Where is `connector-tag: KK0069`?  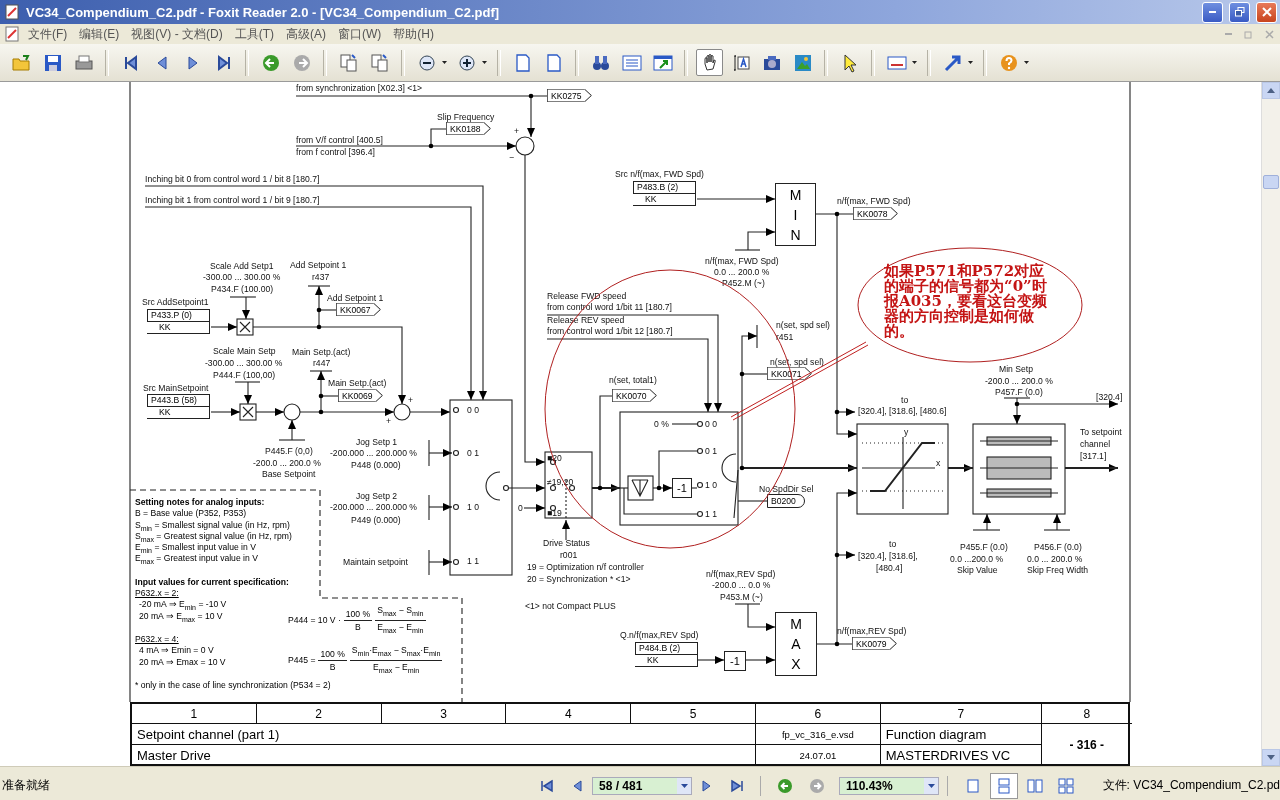
connector-tag: KK0069 is located at coordinates (360, 395).